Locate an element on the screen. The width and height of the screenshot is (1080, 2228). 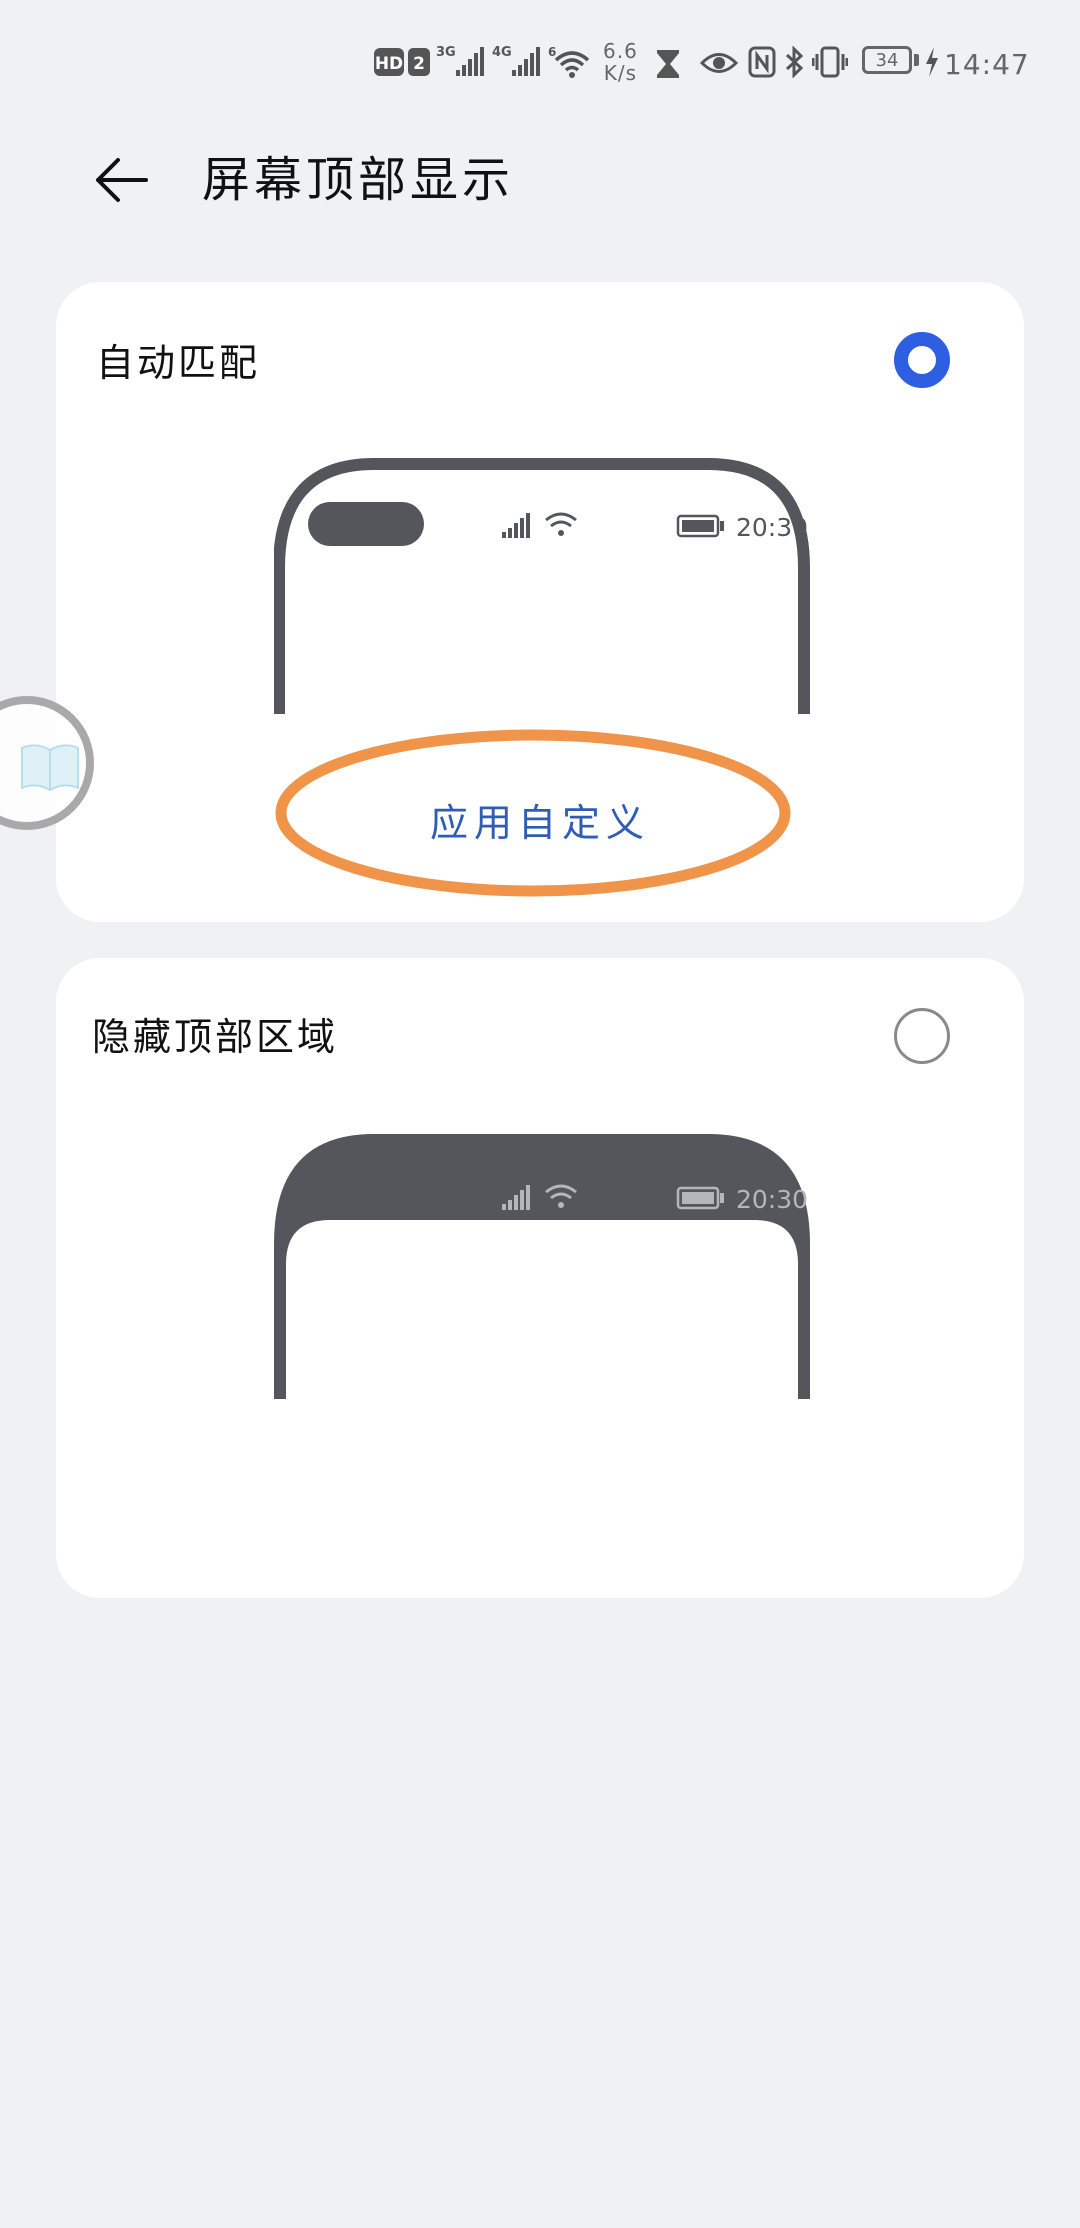
hd-voice-icon: HD 2 is located at coordinates (404, 63).